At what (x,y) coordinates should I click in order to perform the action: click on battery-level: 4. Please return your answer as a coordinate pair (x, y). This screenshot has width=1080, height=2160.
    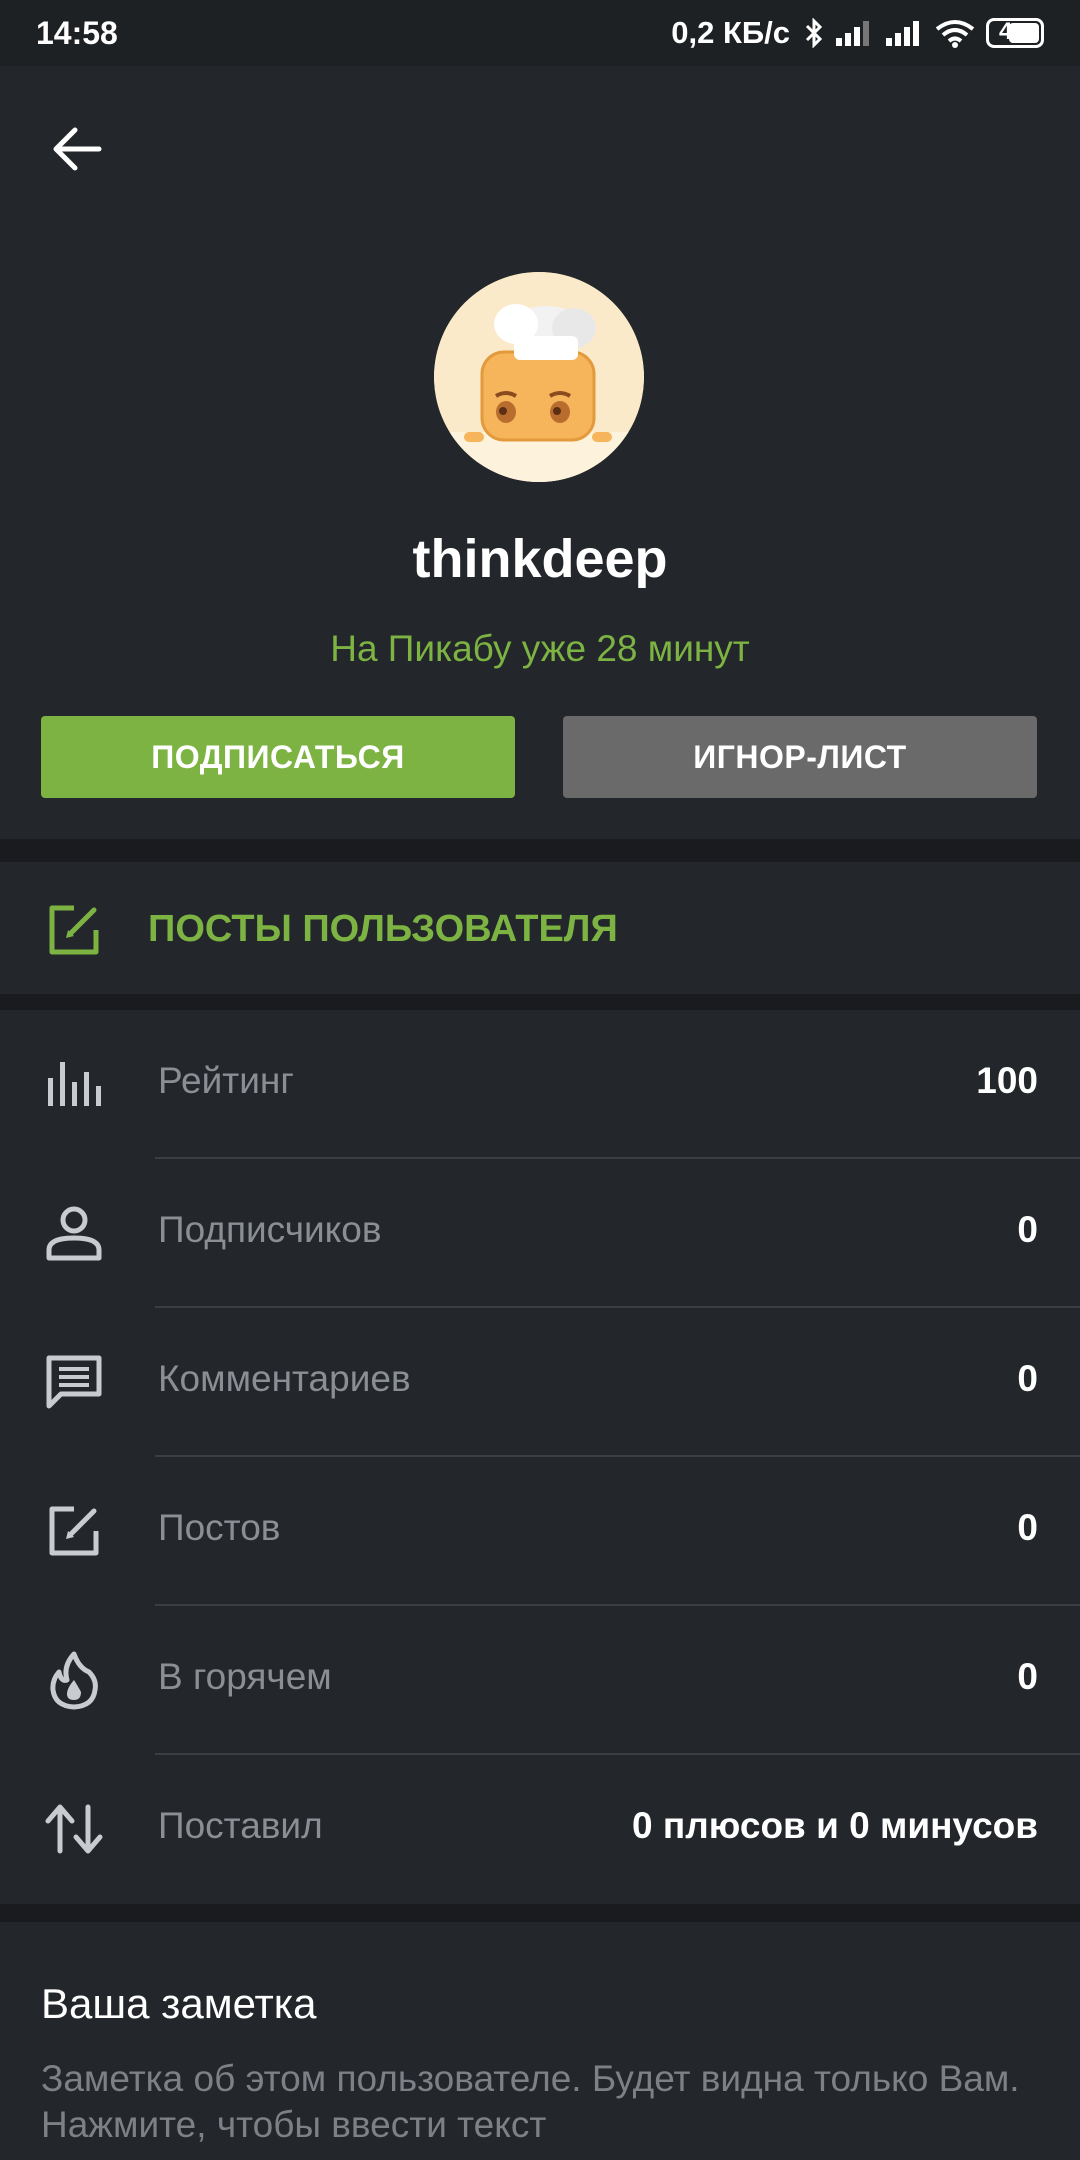
    Looking at the image, I should click on (1006, 31).